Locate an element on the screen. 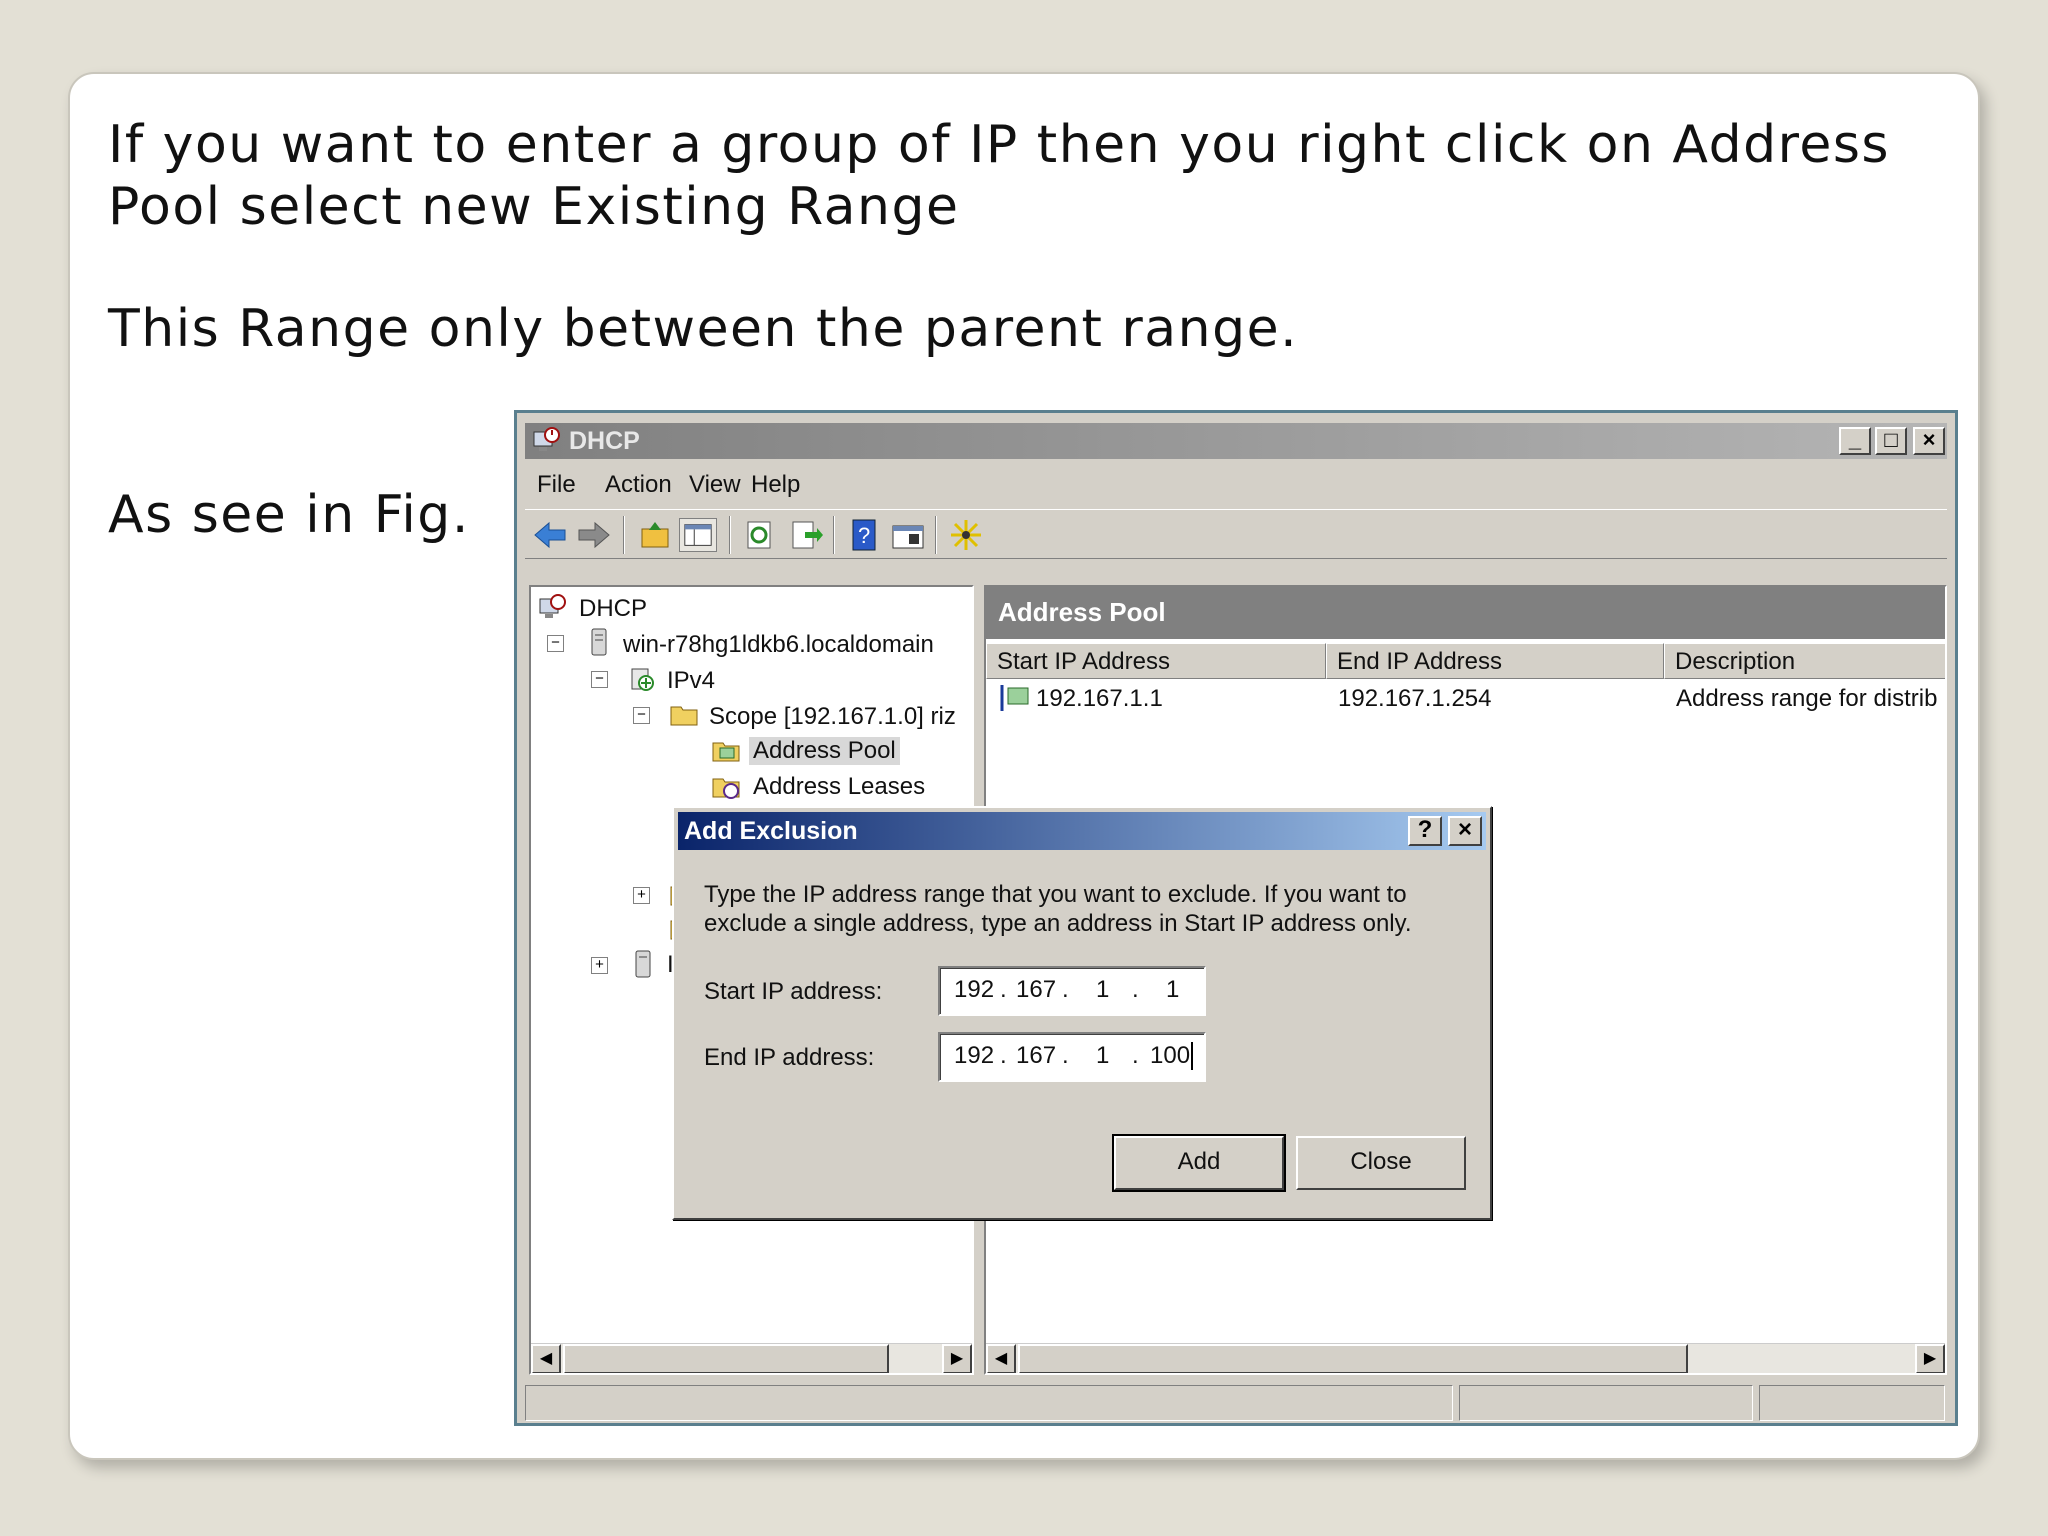 This screenshot has height=1536, width=2048. menubar: File Action View Help is located at coordinates (1236, 483).